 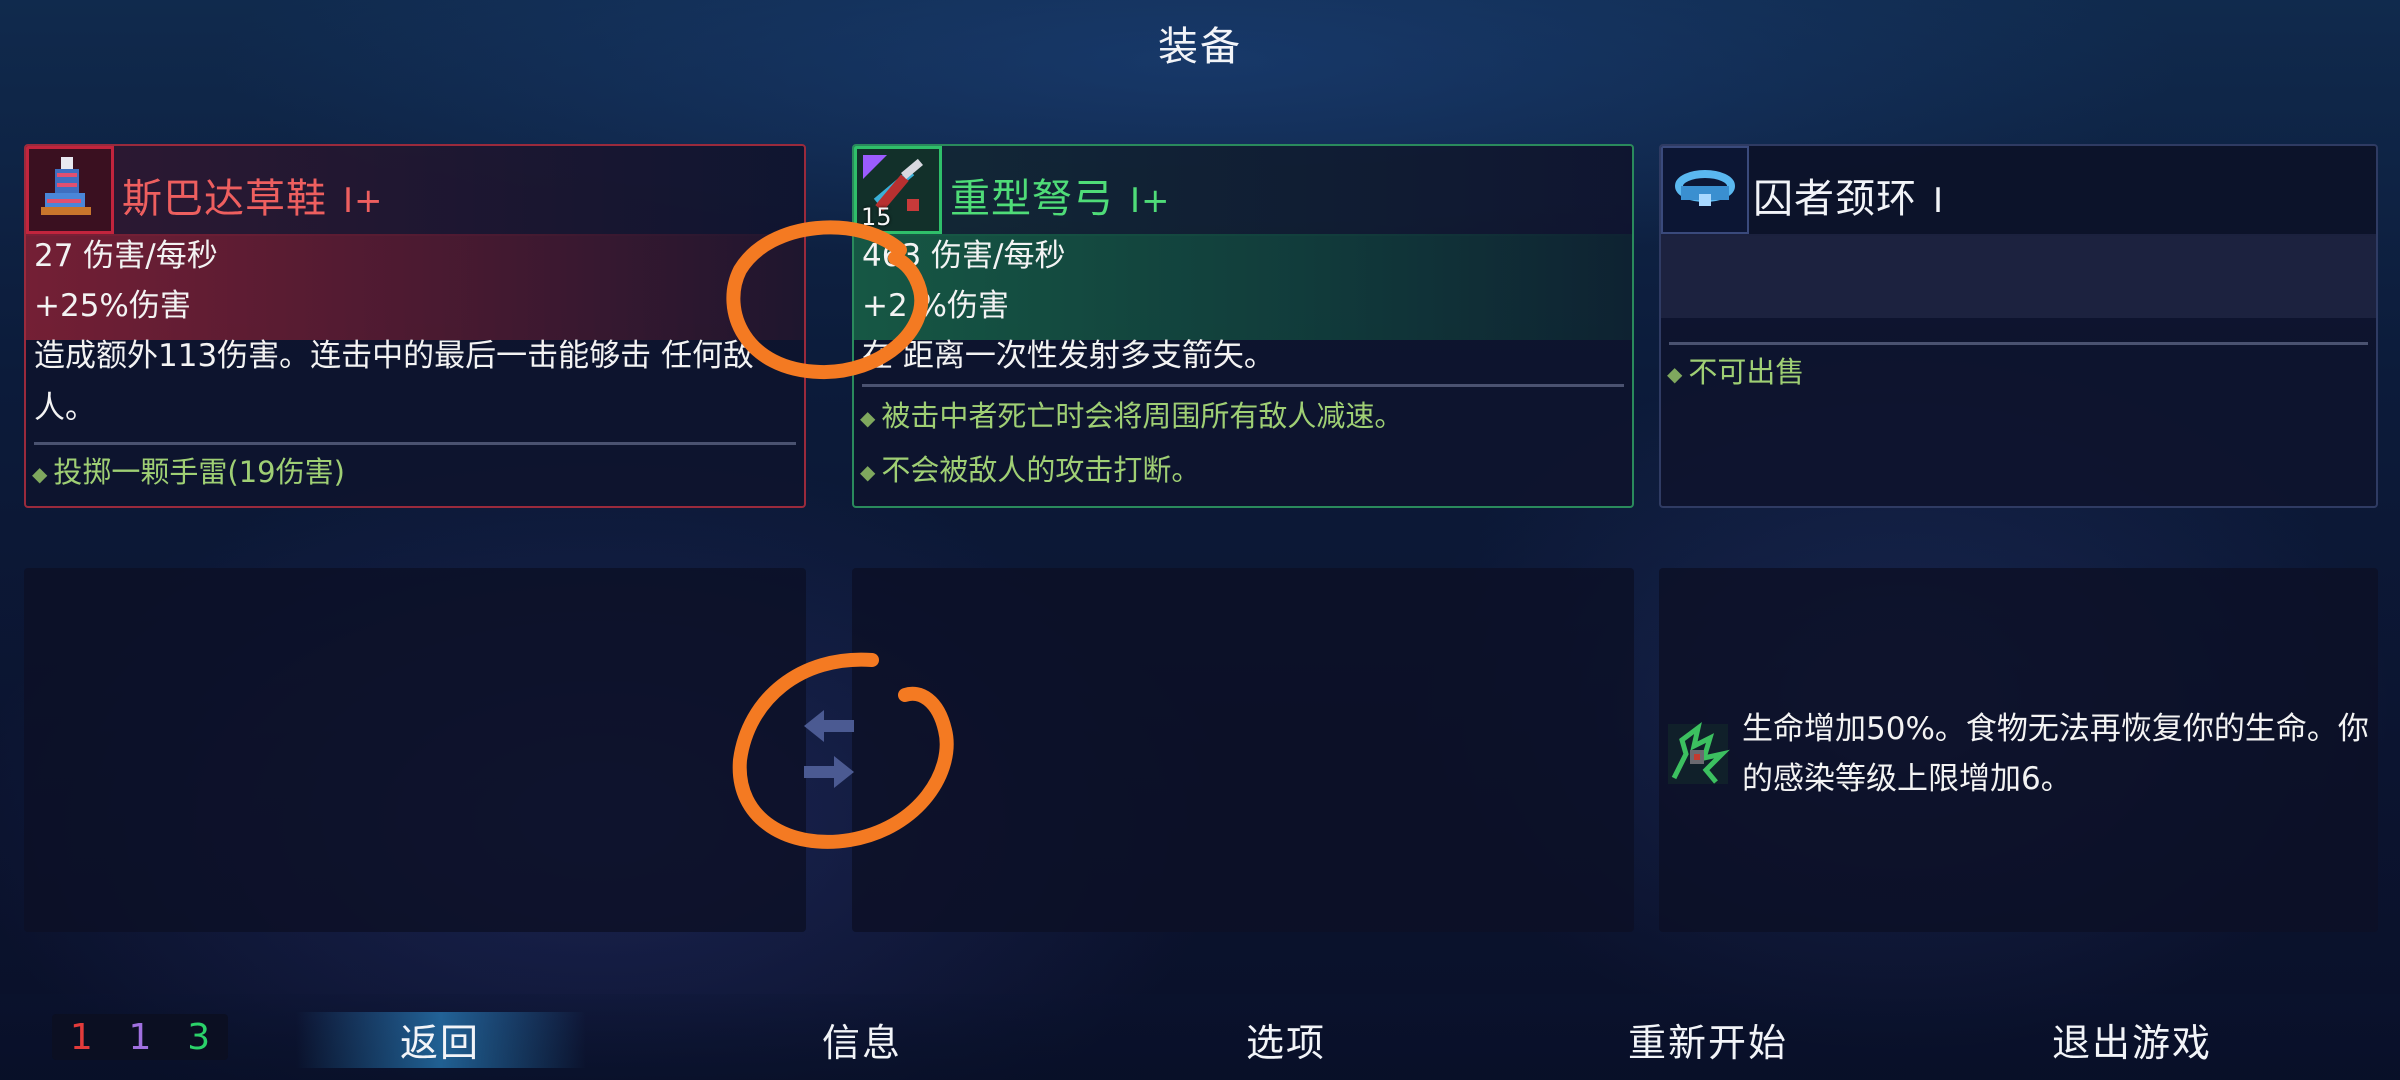 What do you see at coordinates (224, 199) in the screenshot?
I see `item-name-text: 斯巴达草鞋` at bounding box center [224, 199].